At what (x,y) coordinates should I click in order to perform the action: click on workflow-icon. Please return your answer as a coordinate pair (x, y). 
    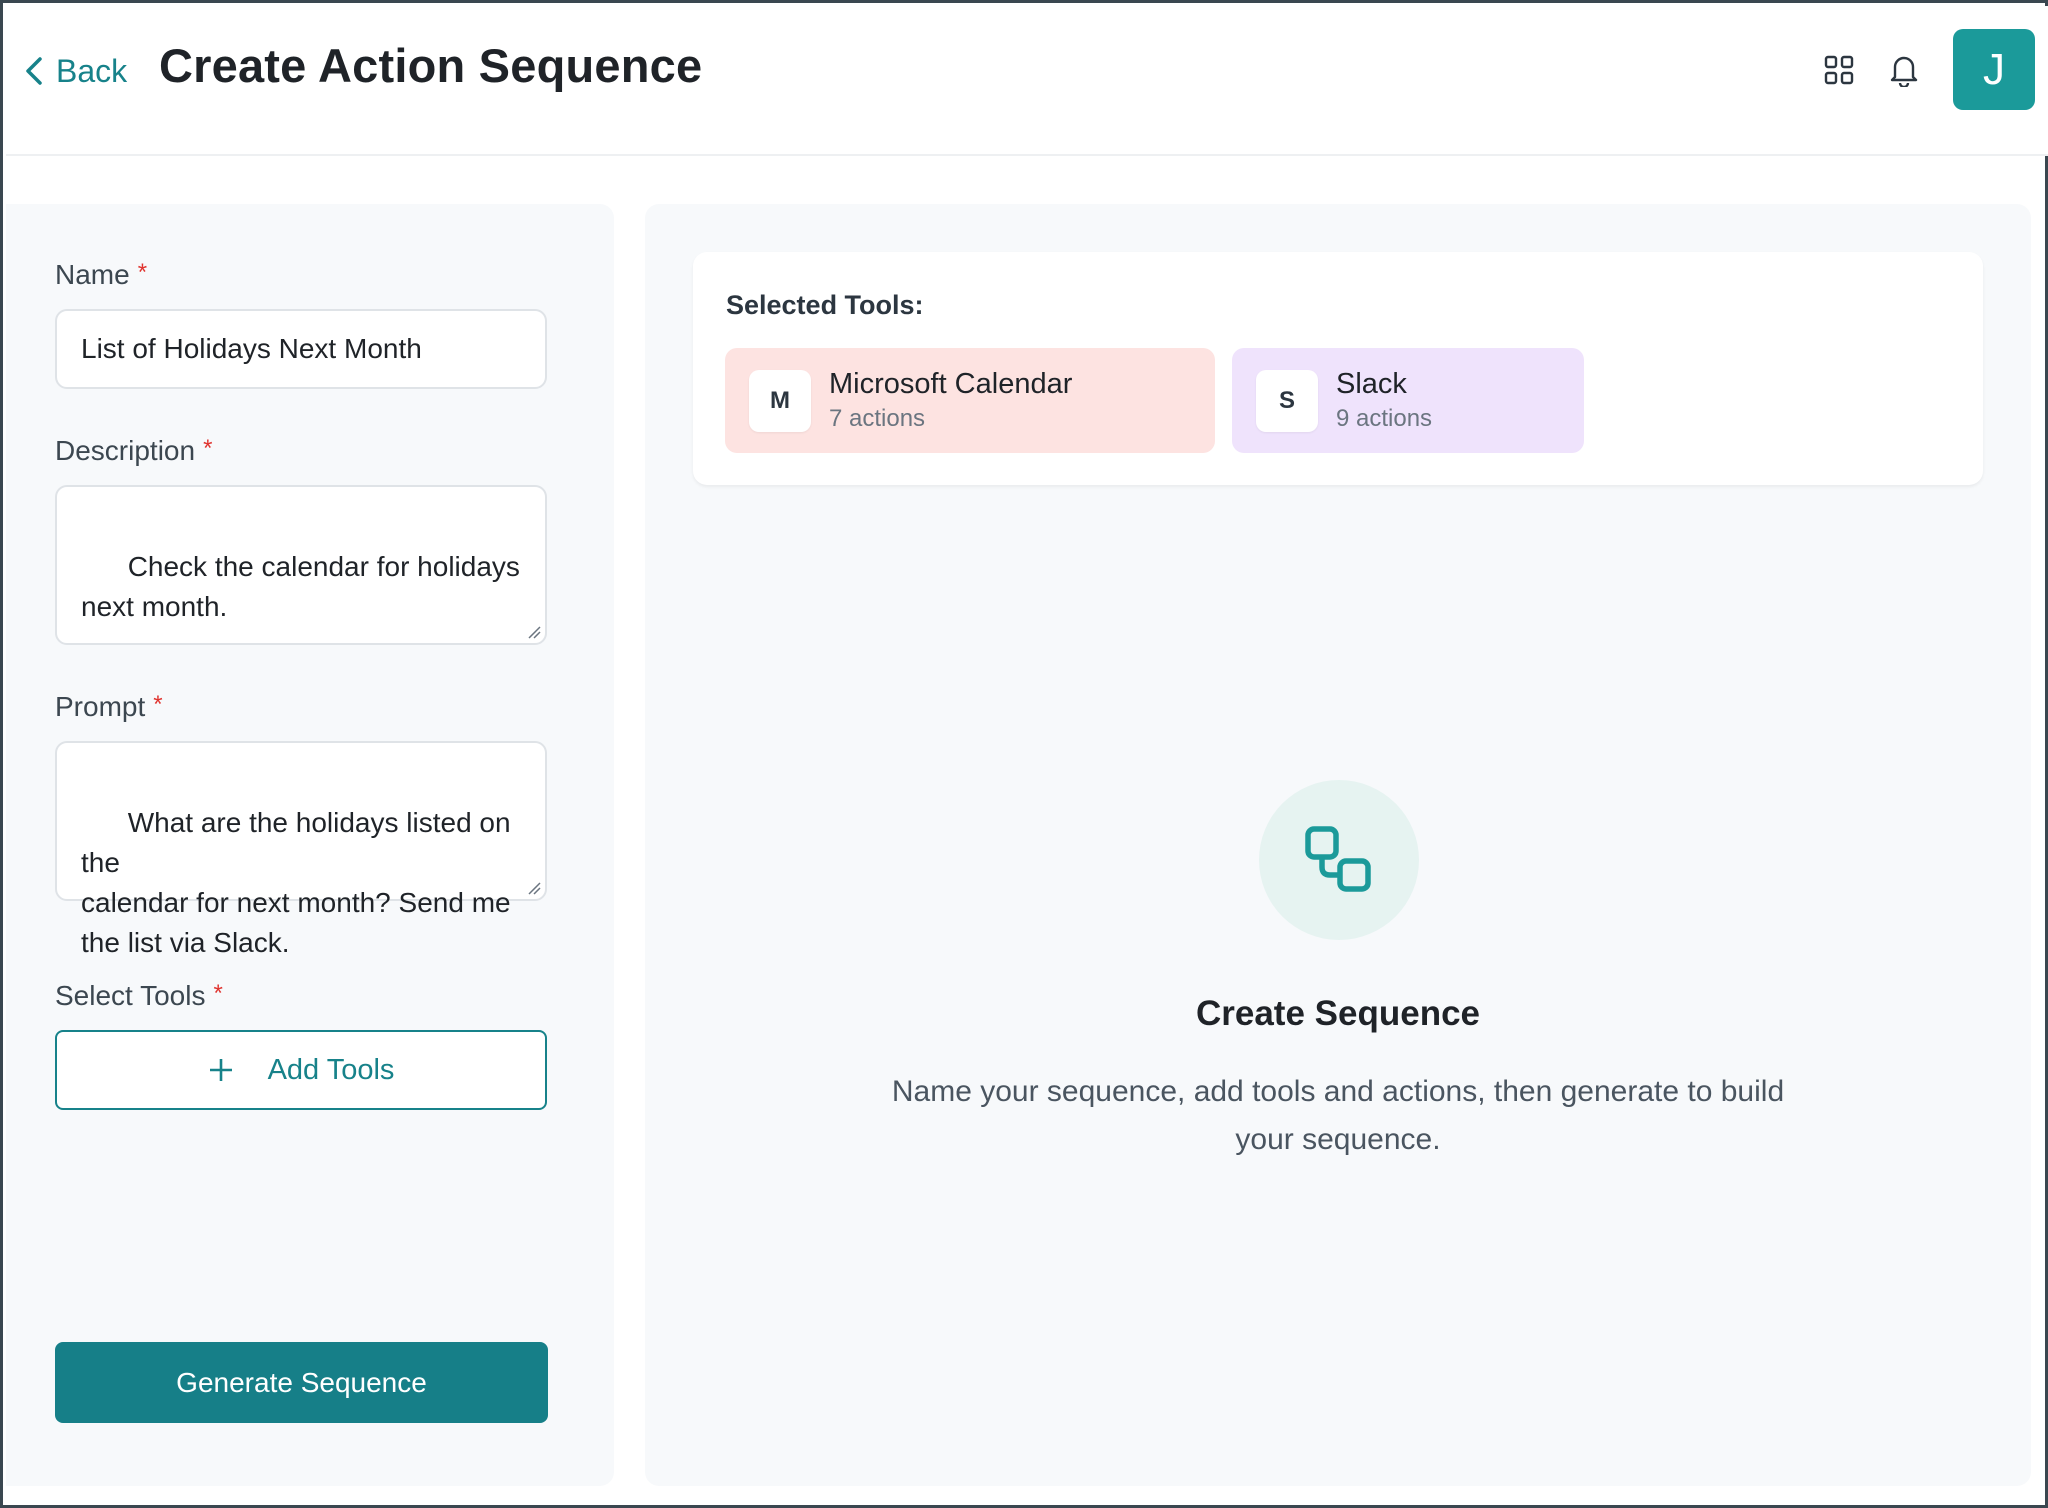
    Looking at the image, I should click on (1339, 860).